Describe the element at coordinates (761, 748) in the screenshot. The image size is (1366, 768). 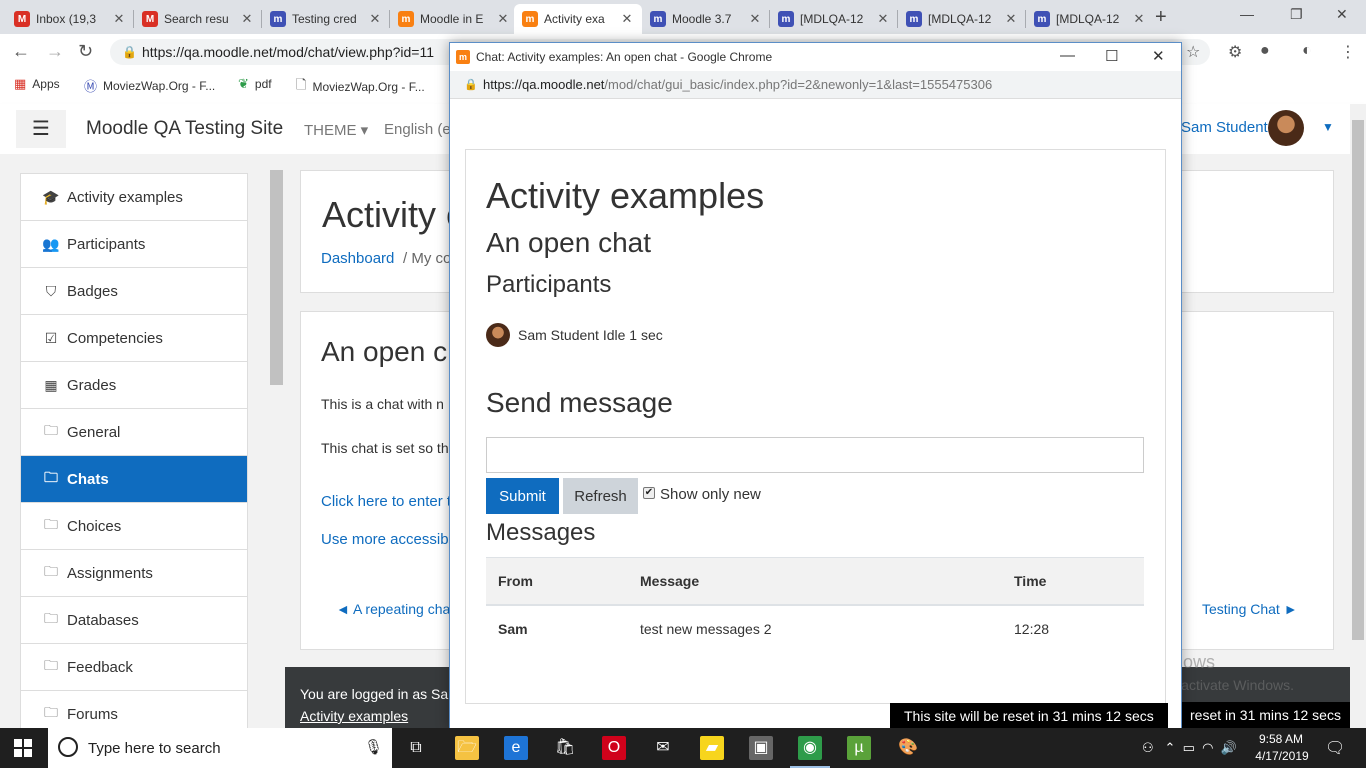
I see `media-app-icon: ▣` at that location.